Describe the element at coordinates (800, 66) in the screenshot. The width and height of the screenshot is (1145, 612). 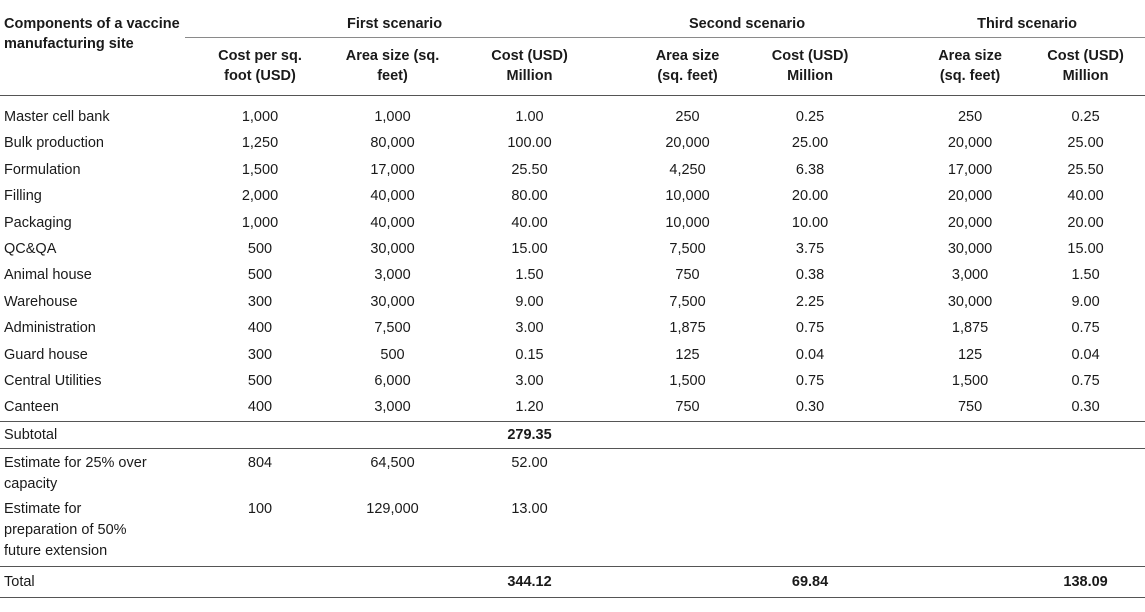
I see `col-header-cost-second: Cost (USD) Million` at that location.